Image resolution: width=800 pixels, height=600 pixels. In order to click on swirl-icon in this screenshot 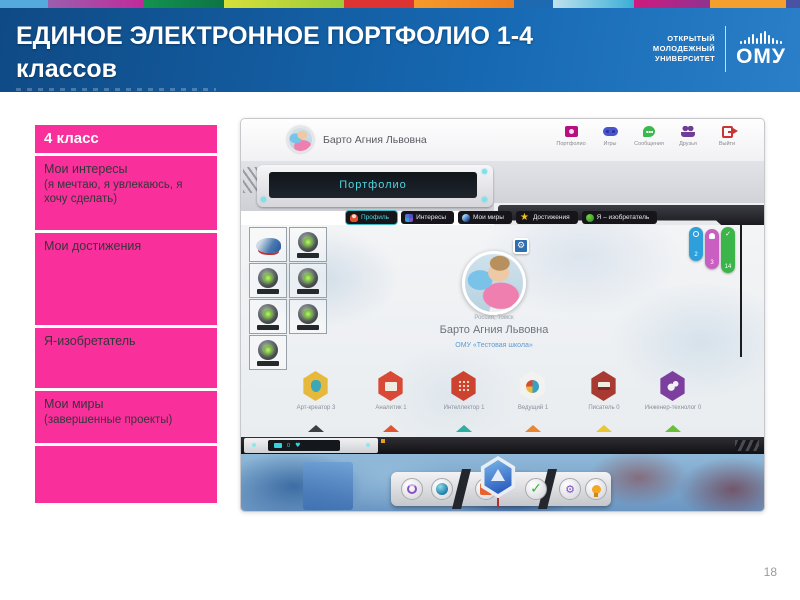, I will do `click(412, 489)`.